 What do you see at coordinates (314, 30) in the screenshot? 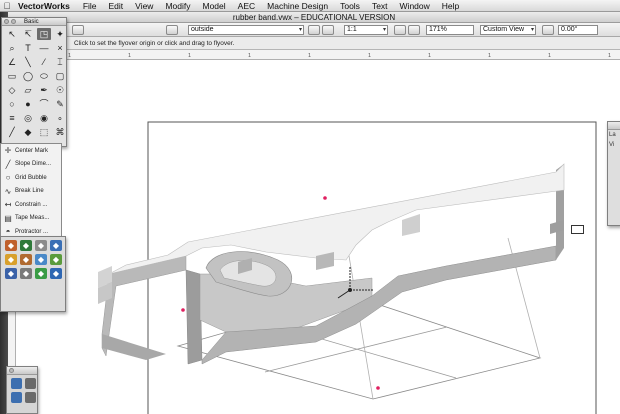
I see `layer-button` at bounding box center [314, 30].